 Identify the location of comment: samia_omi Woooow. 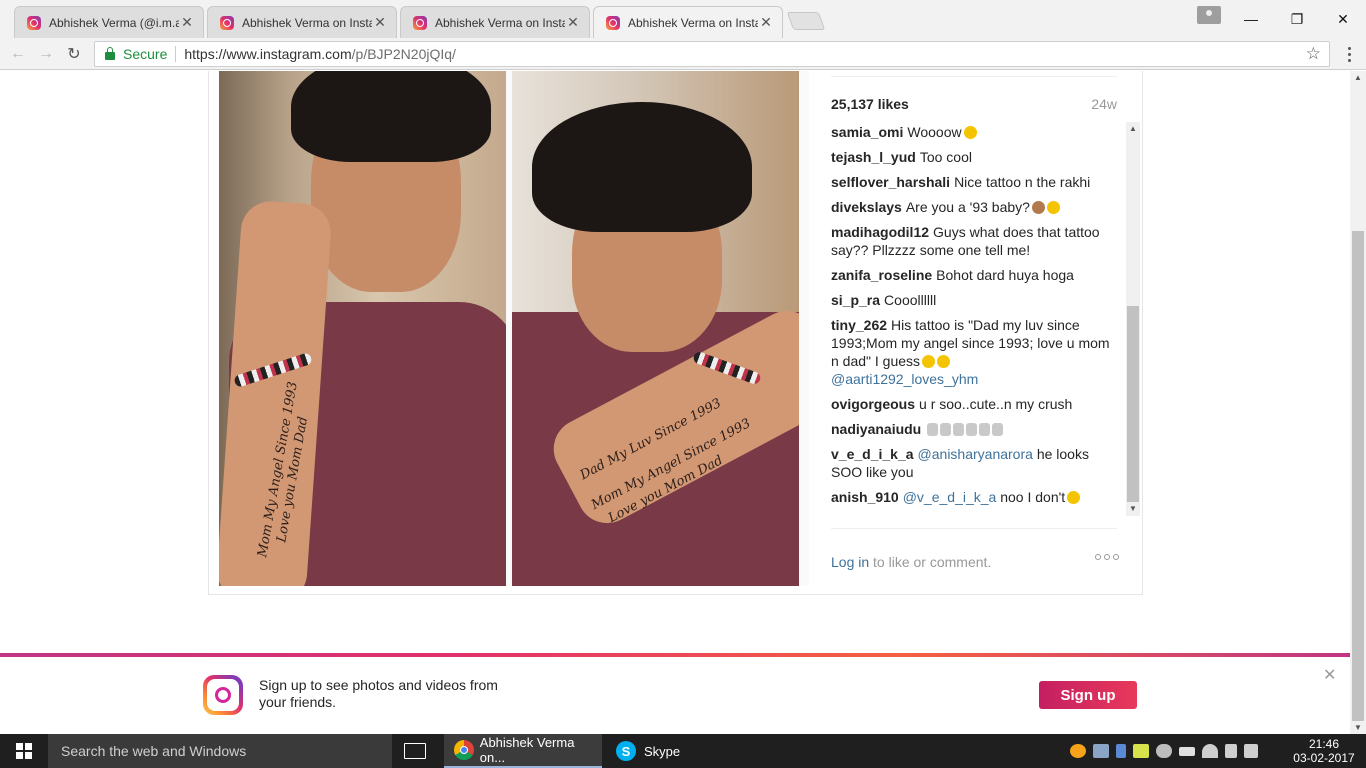
(972, 132).